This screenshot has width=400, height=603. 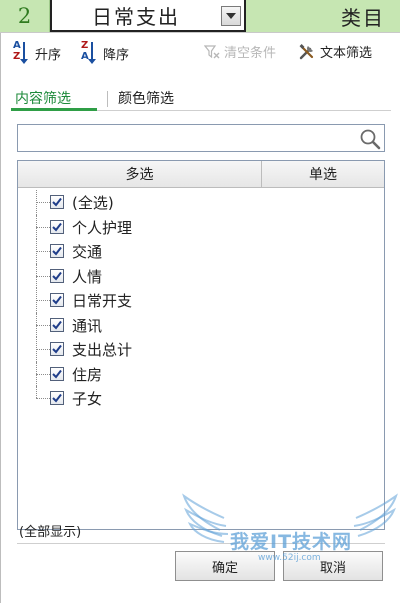 What do you see at coordinates (25, 16) in the screenshot?
I see `row-number: 2` at bounding box center [25, 16].